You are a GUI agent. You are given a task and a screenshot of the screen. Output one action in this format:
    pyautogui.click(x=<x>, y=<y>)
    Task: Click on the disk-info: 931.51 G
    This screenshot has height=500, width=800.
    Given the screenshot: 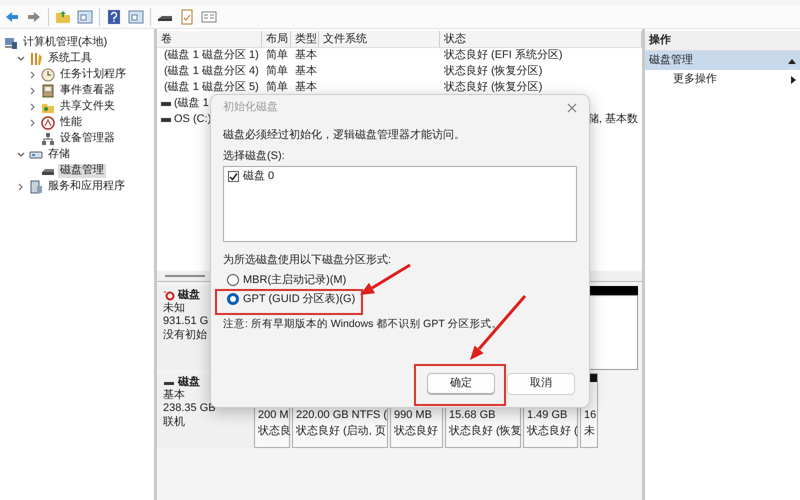 What is the action you would take?
    pyautogui.click(x=185, y=321)
    